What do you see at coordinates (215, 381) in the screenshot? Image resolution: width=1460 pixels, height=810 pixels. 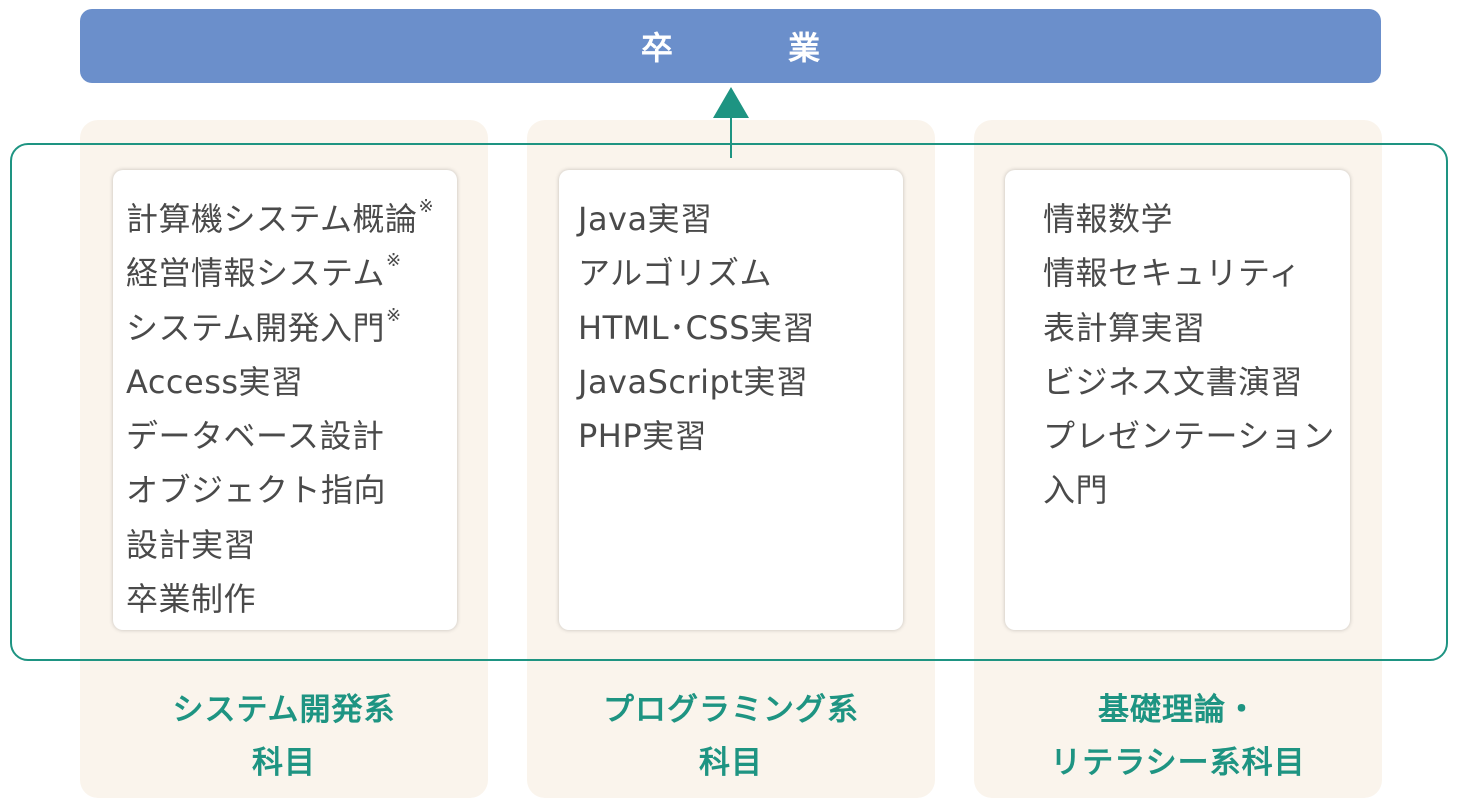 I see `course-name: Access実習` at bounding box center [215, 381].